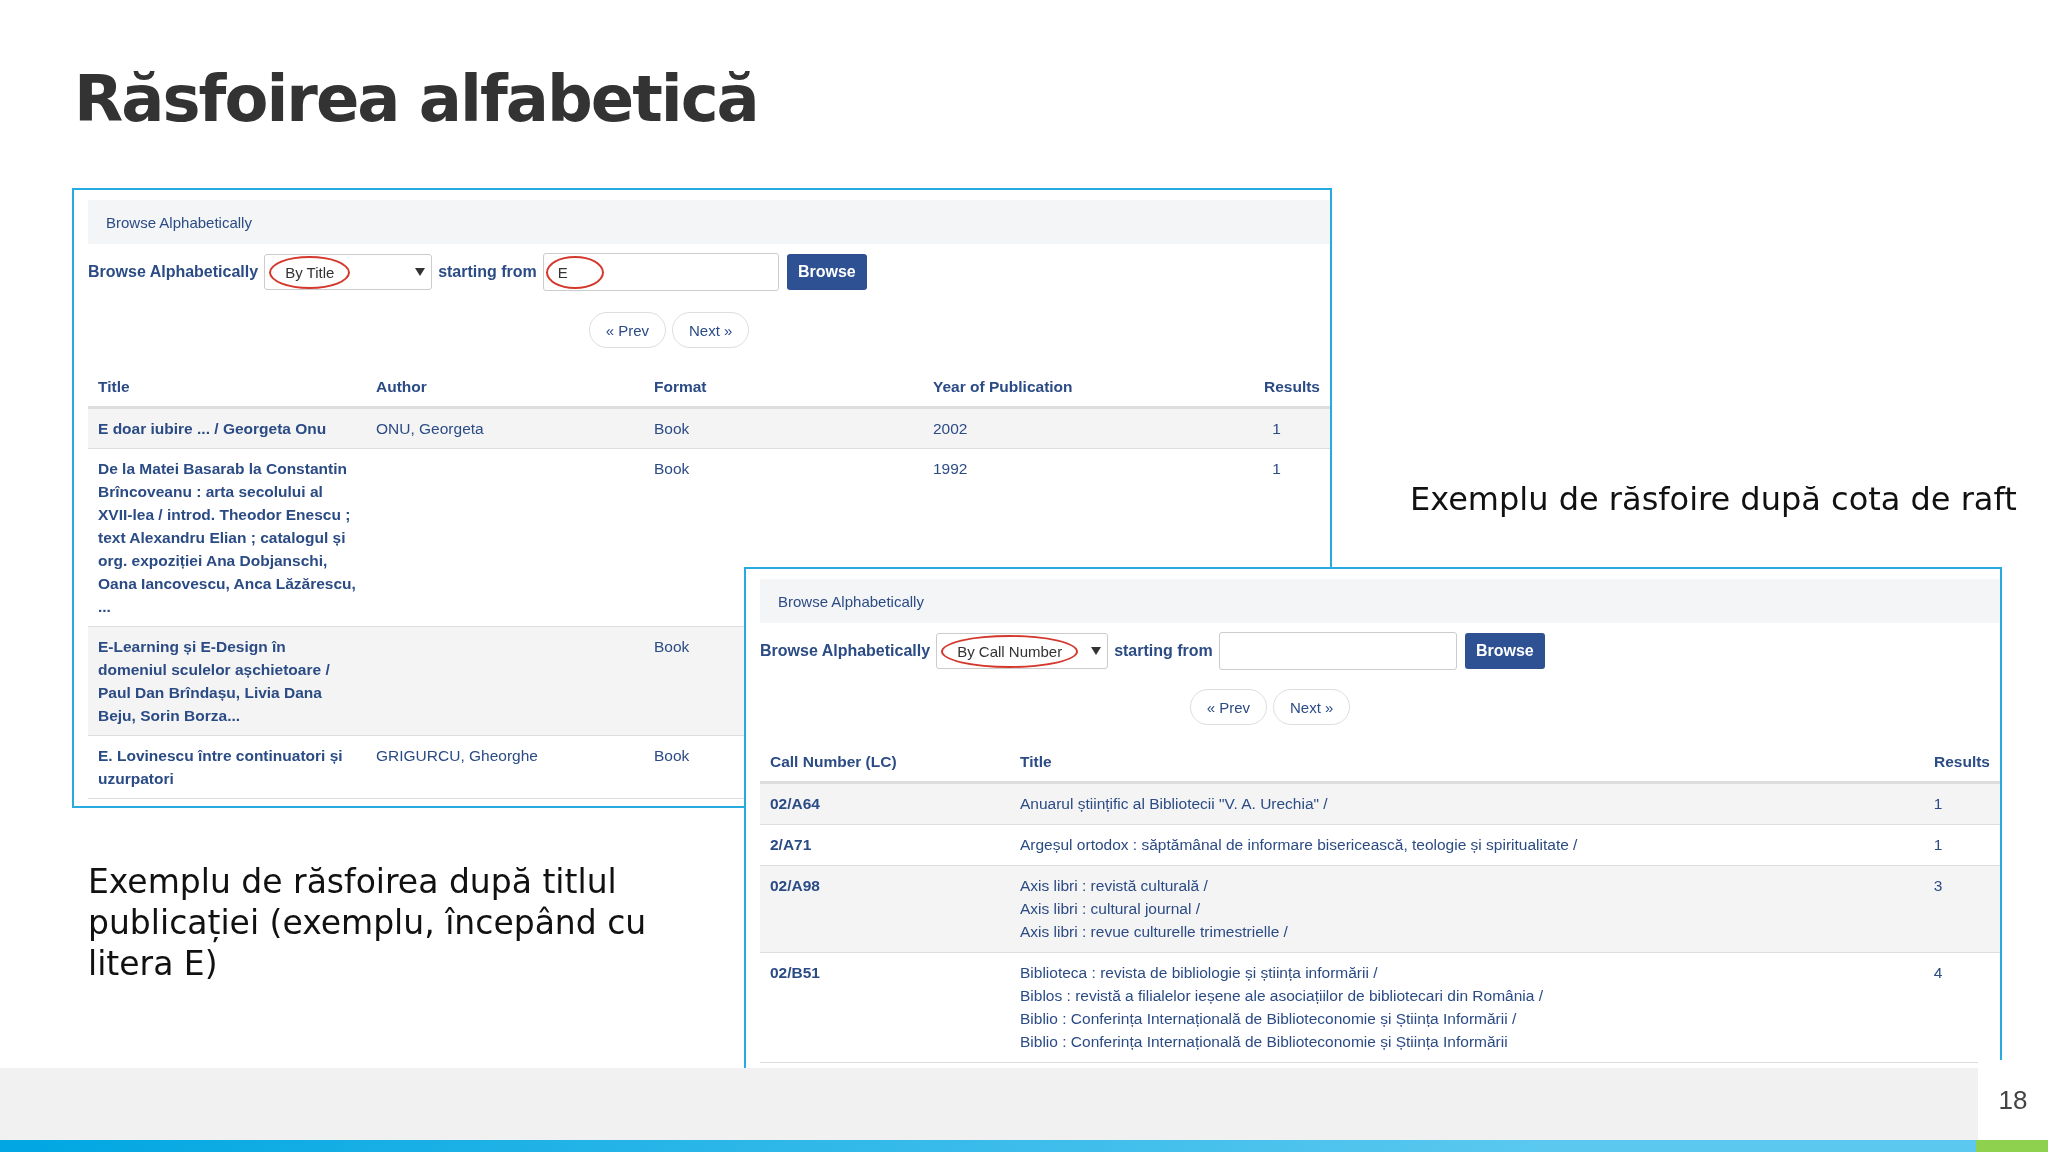 Image resolution: width=2048 pixels, height=1152 pixels. What do you see at coordinates (1154, 931) in the screenshot?
I see `title-link: Axis libri : revue culturelle trimestrielle /` at bounding box center [1154, 931].